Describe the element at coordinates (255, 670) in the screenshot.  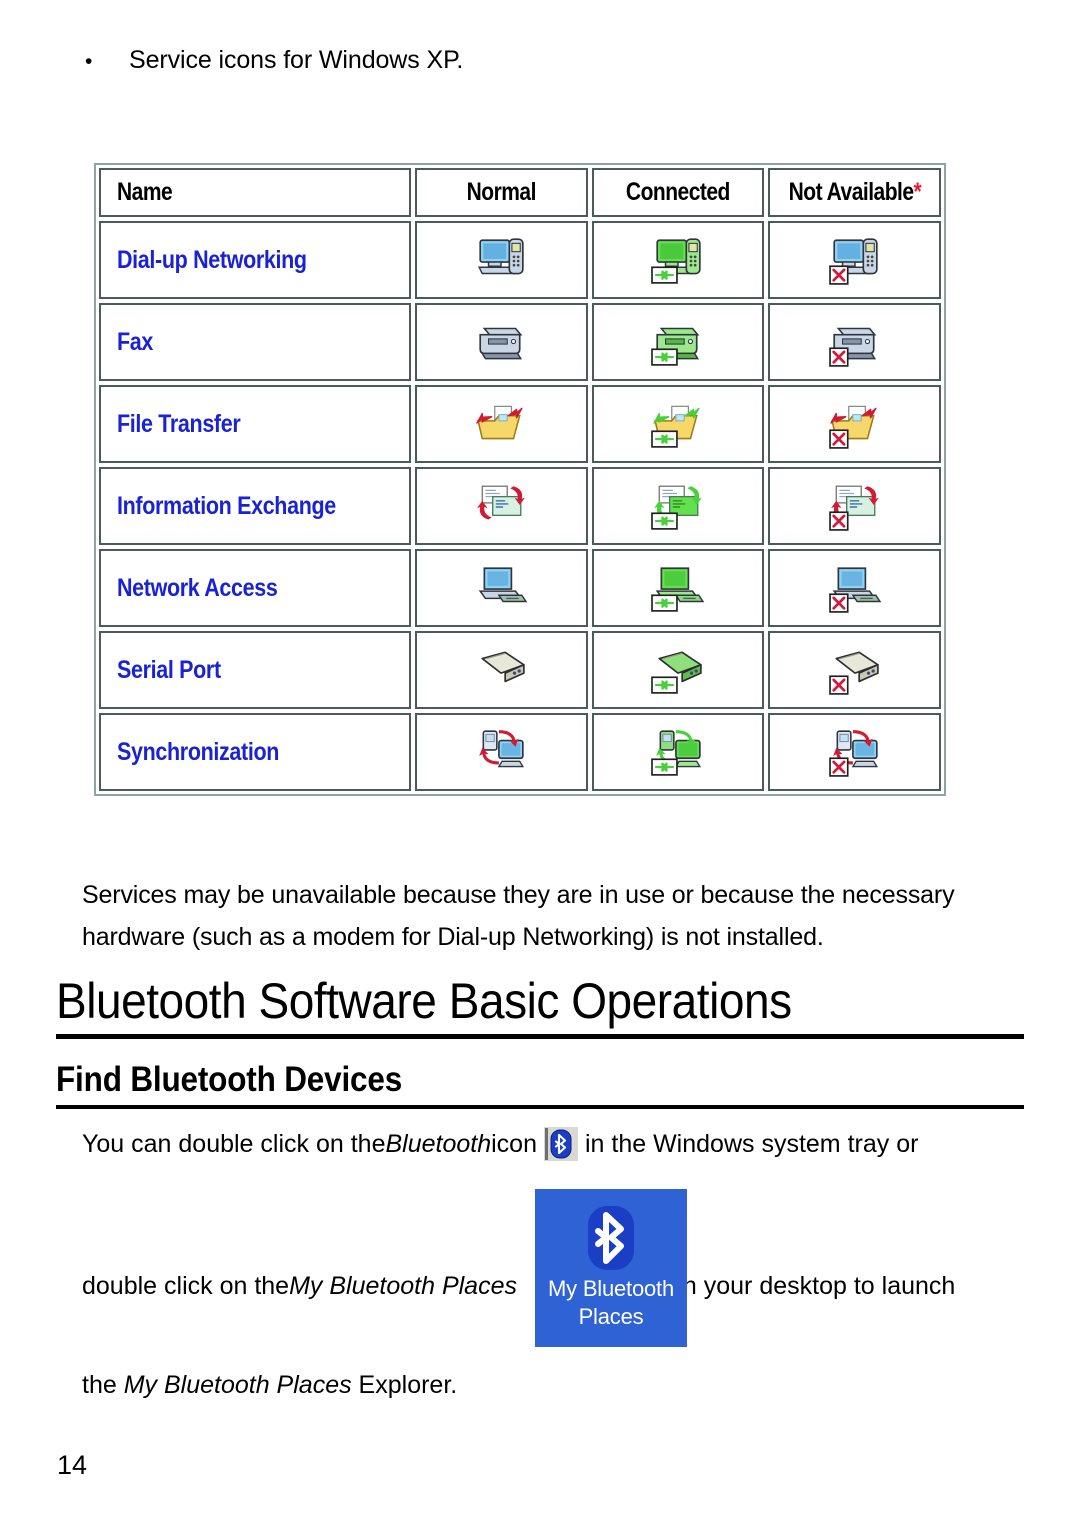
I see `service-name-cell: Serial Port` at that location.